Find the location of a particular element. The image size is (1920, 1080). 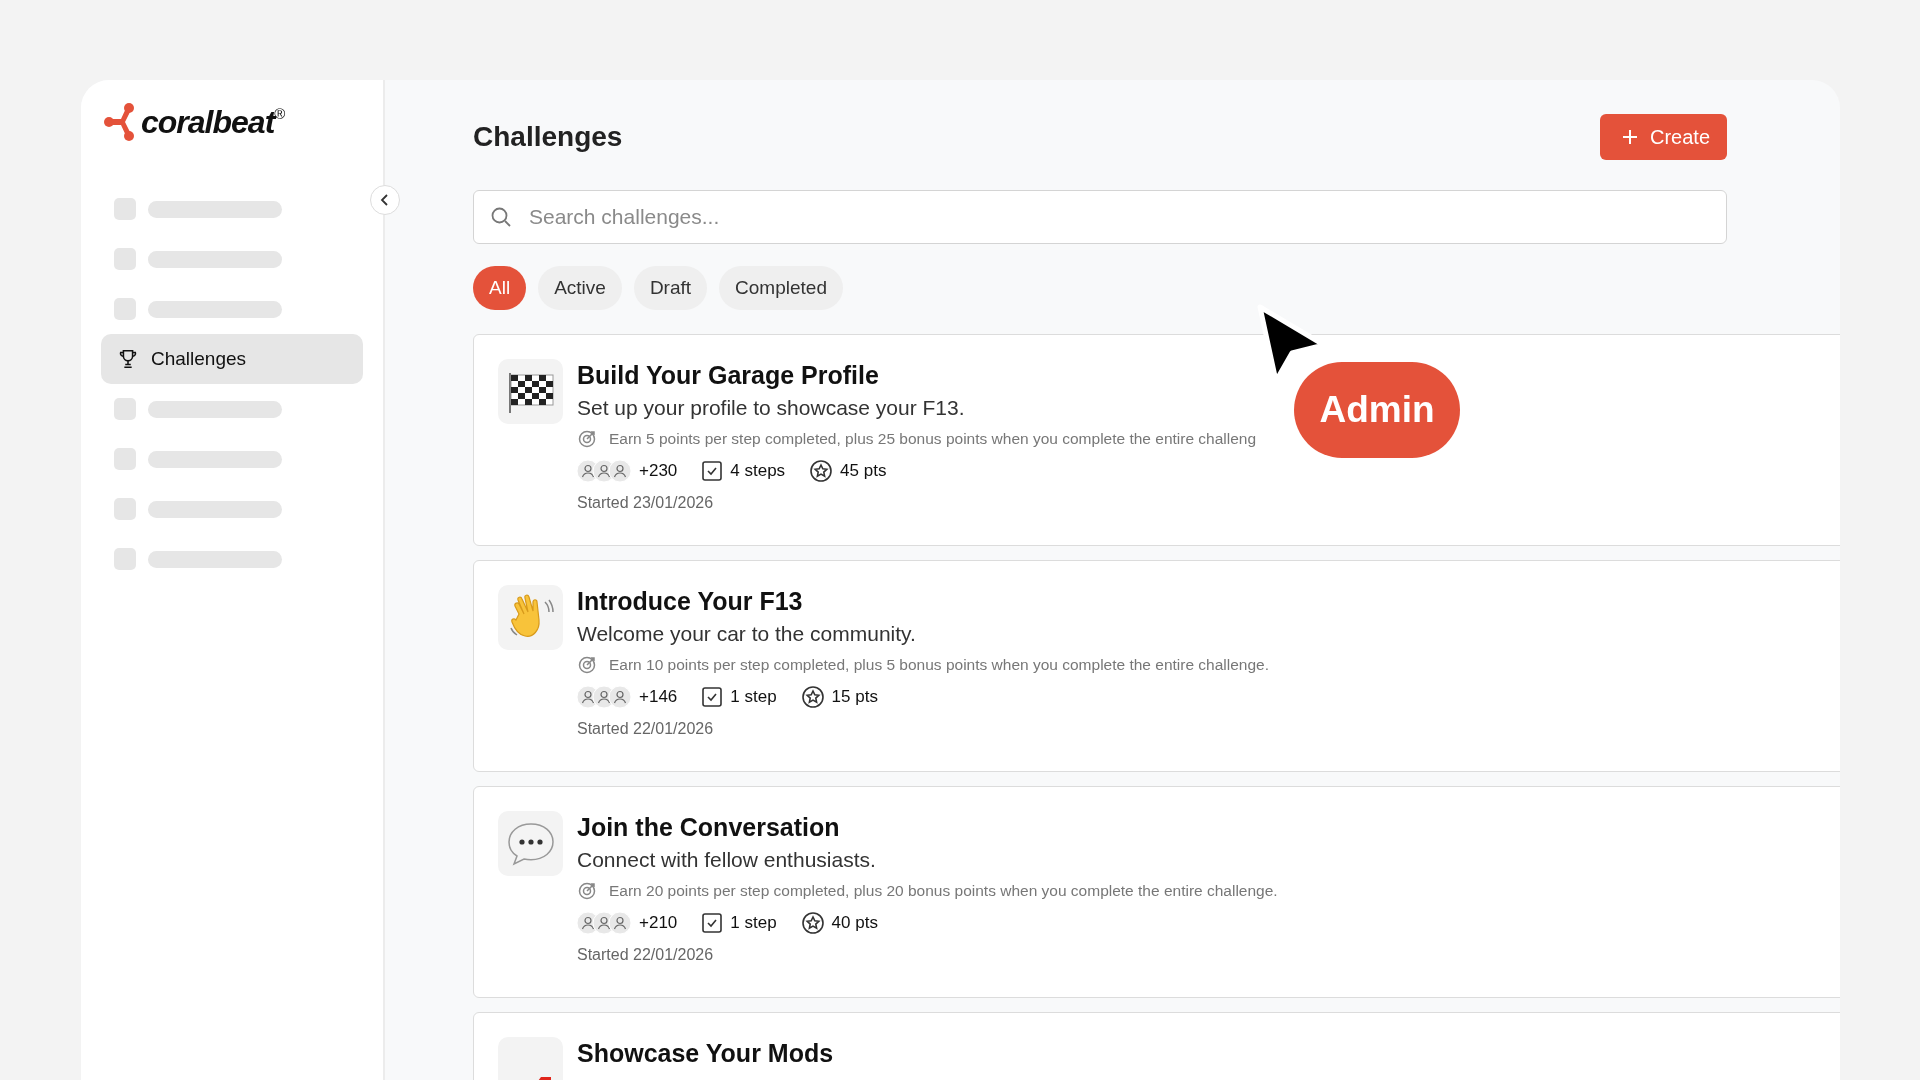

challenge-card: Join the Conversation Connect with fellow enthusiasts. Earn 20 points per step completed, plus 20 bonus points when you complete the entire challenge. +210 1 step 40 pts Started 22/01/2026 is located at coordinates (1156, 892).